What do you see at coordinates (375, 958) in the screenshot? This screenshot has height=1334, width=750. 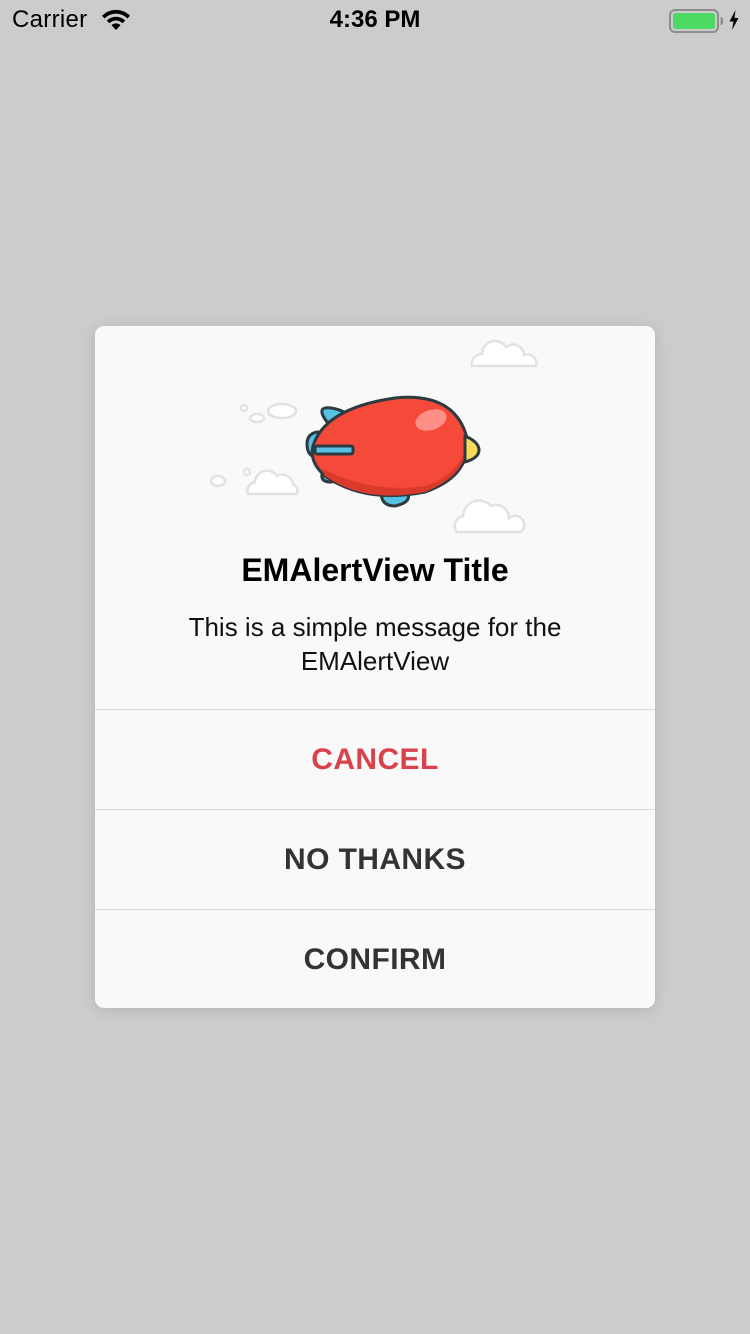 I see `confirm-button: CONFIRM` at bounding box center [375, 958].